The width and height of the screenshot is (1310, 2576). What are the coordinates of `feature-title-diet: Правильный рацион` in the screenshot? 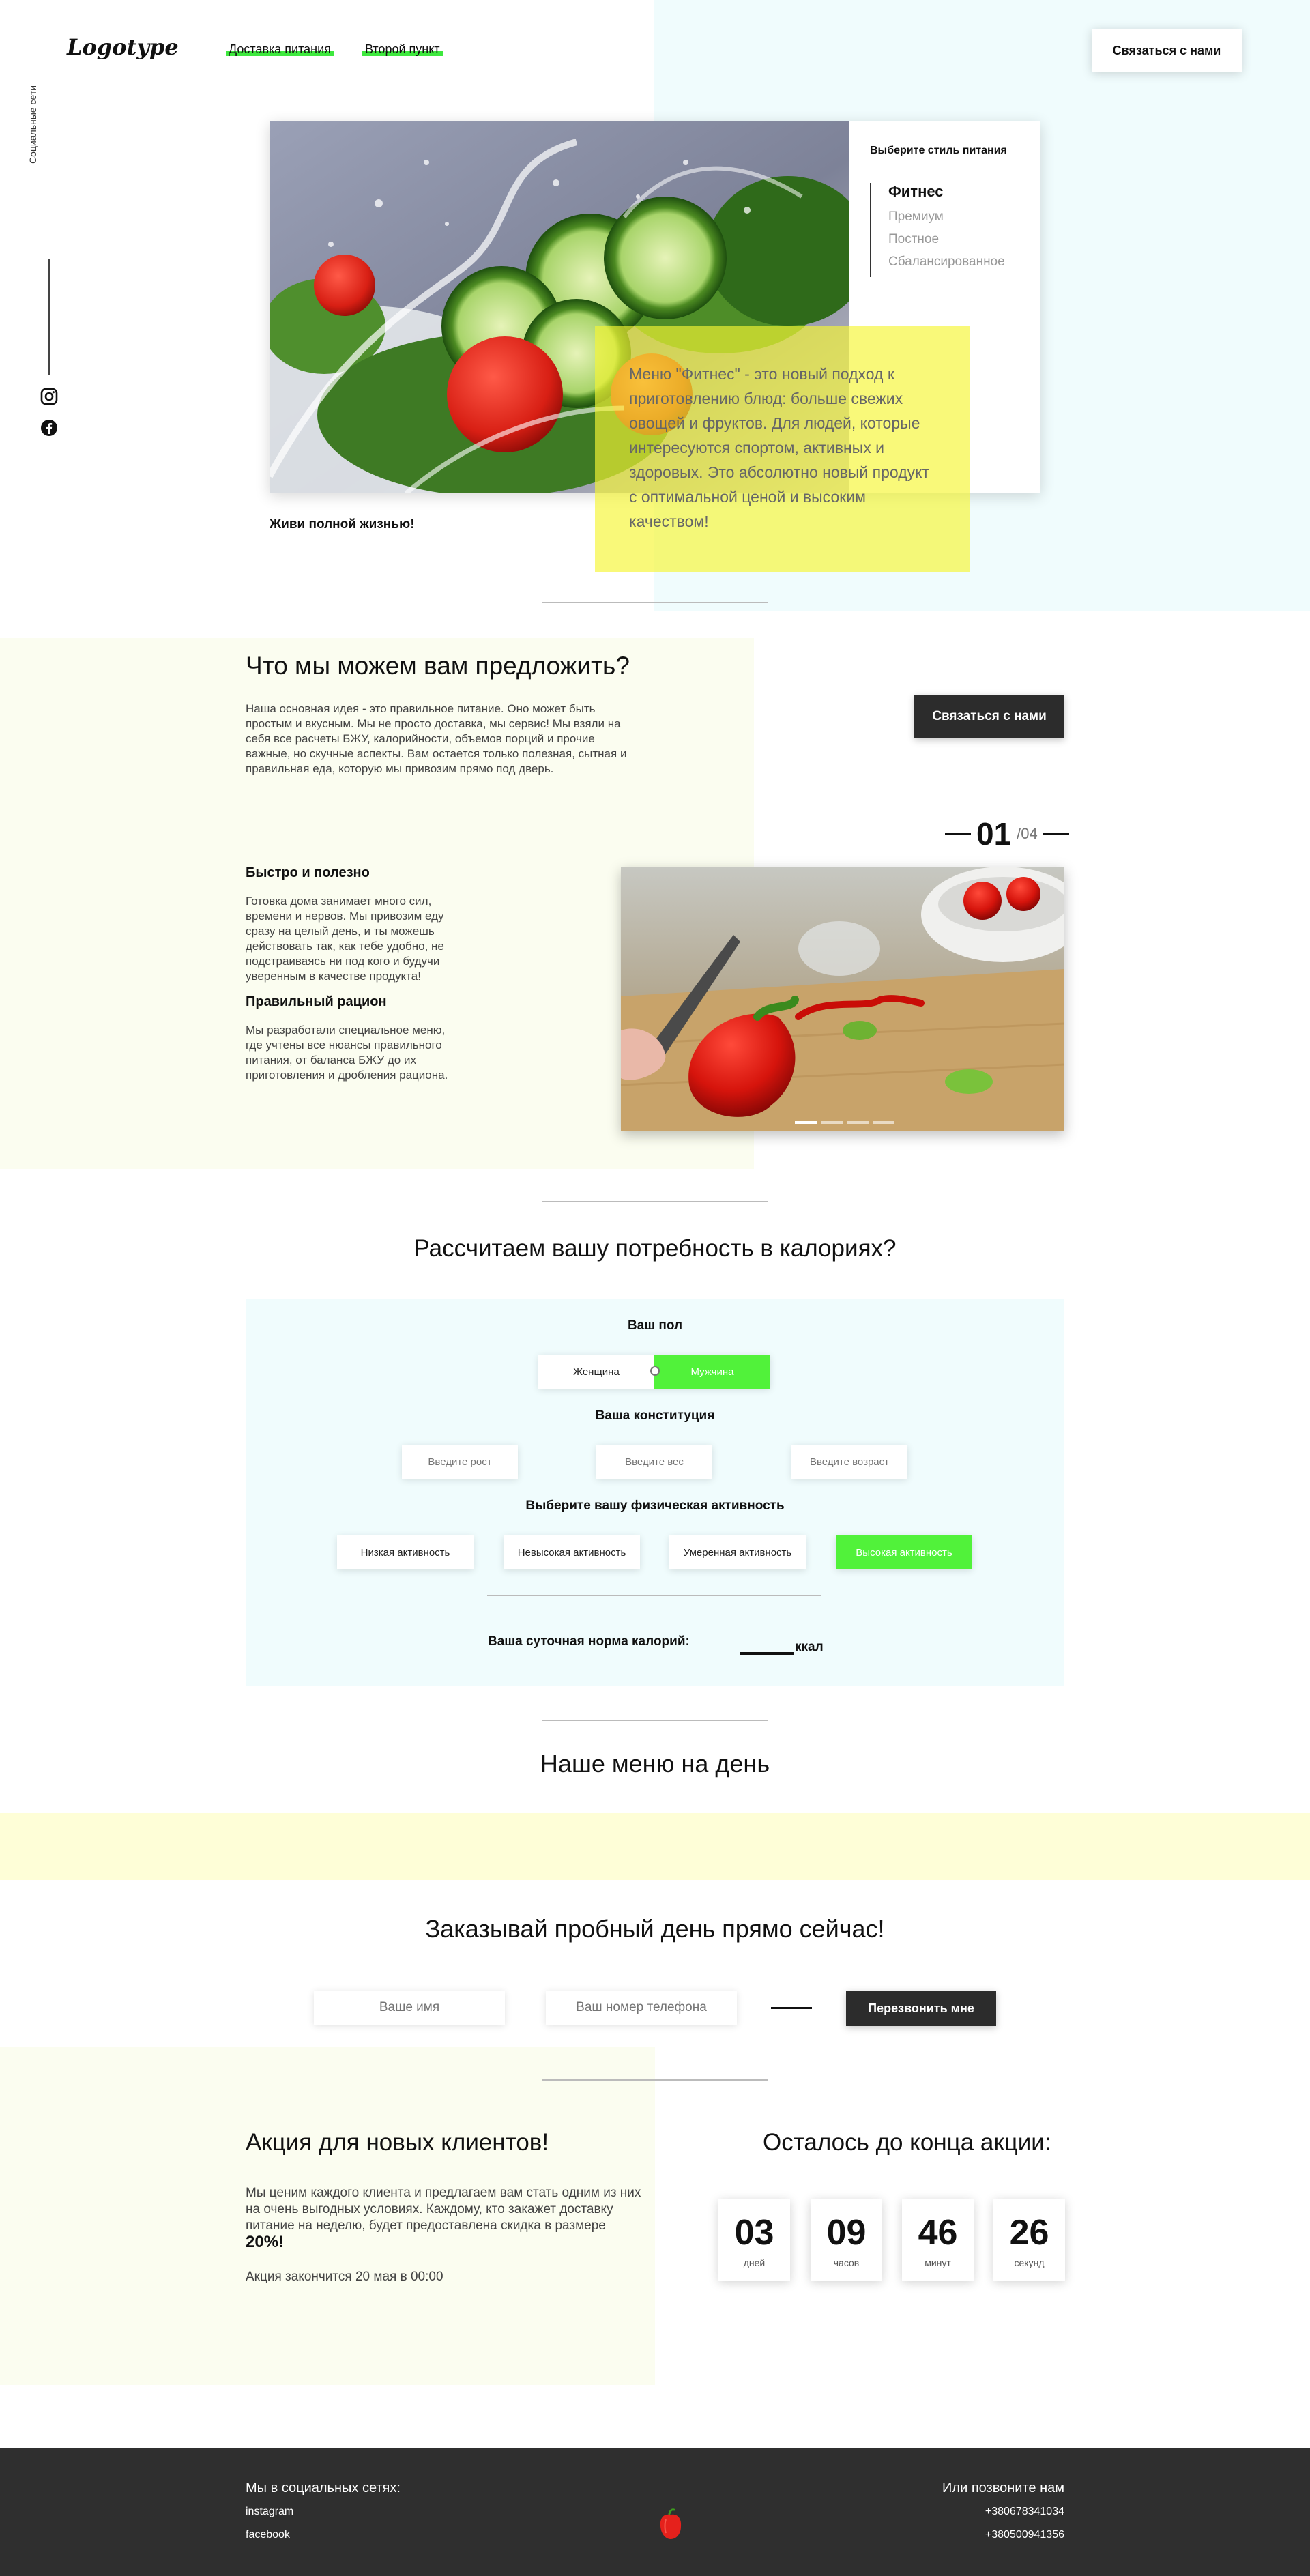 It's located at (316, 1001).